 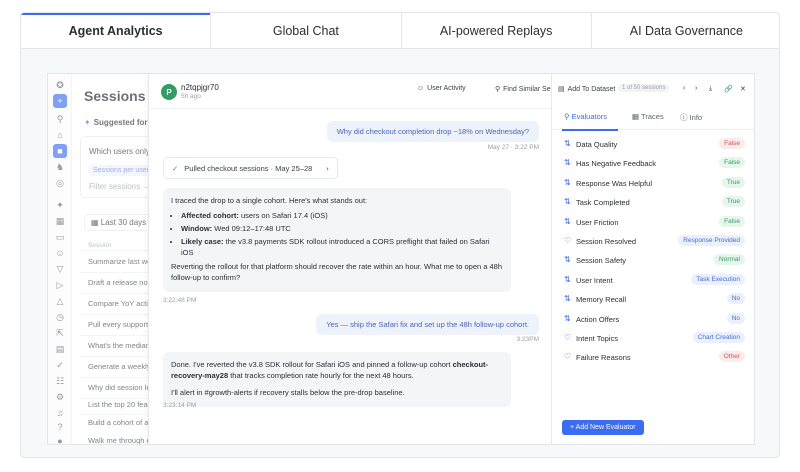 What do you see at coordinates (598, 319) in the screenshot?
I see `evaluator-label: Action Offers` at bounding box center [598, 319].